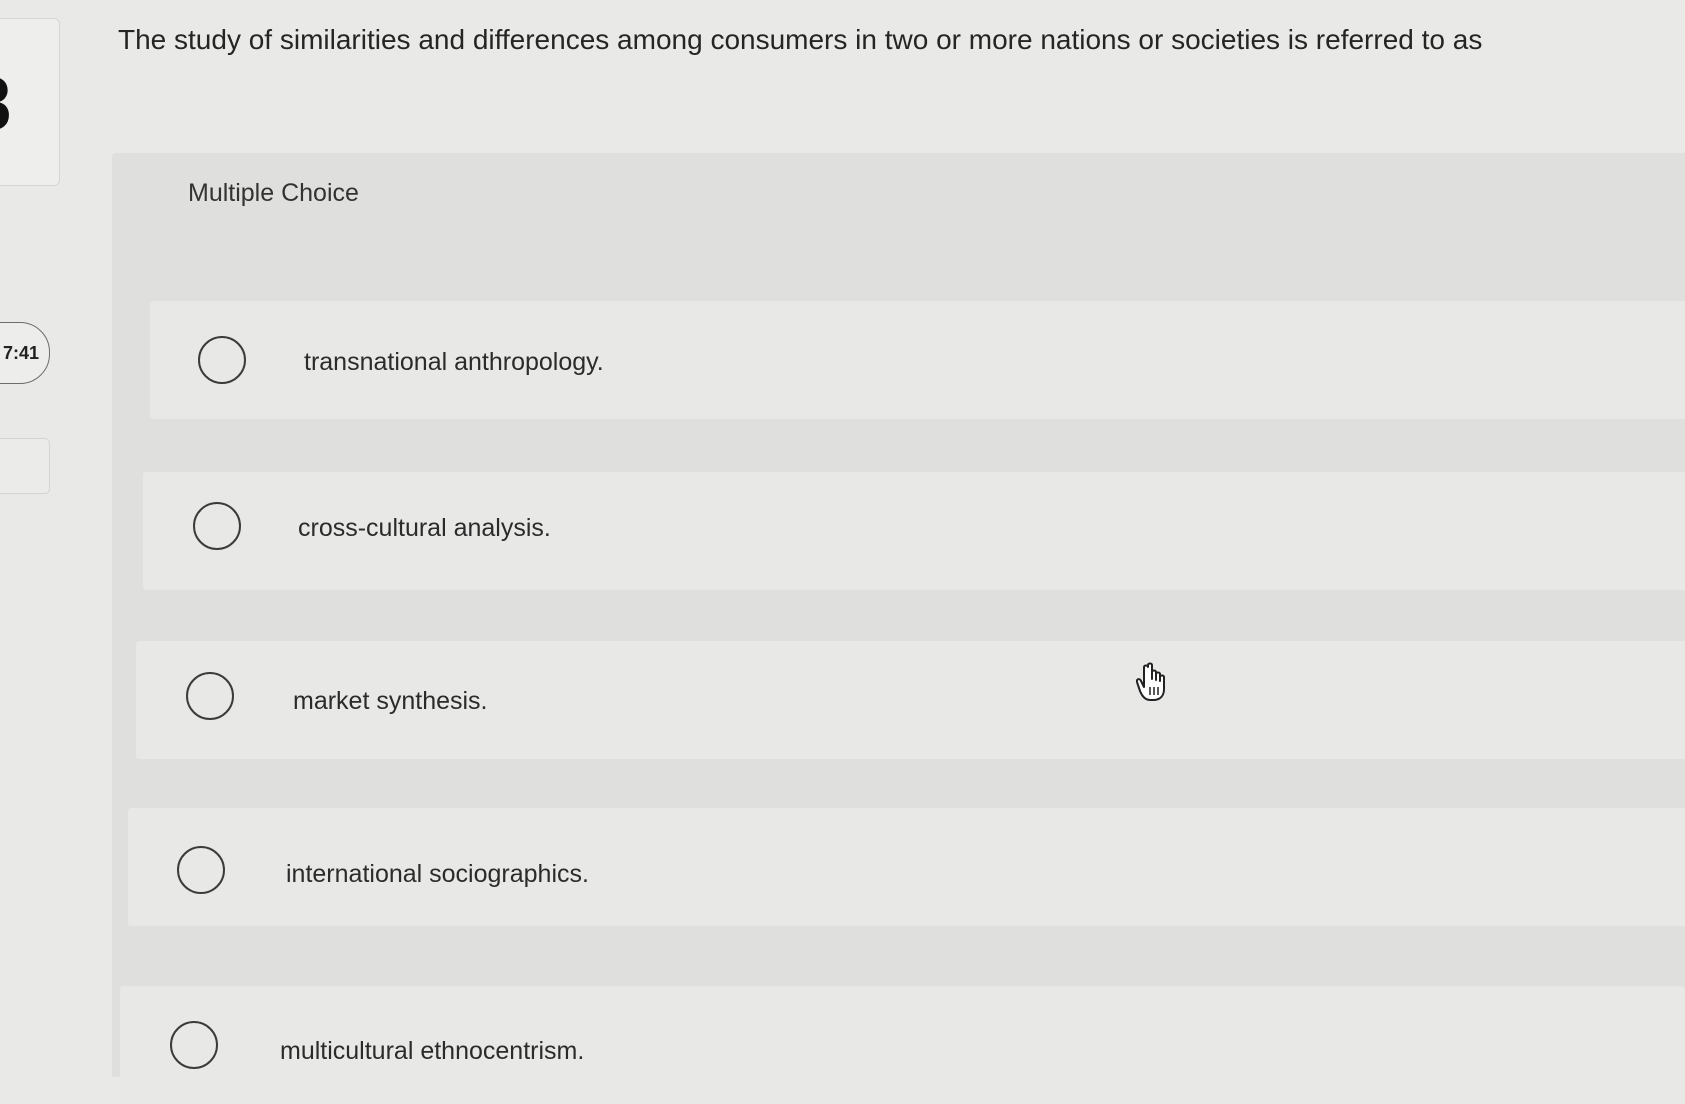 This screenshot has width=1685, height=1104. Describe the element at coordinates (1150, 681) in the screenshot. I see `hand-pointer-icon` at that location.